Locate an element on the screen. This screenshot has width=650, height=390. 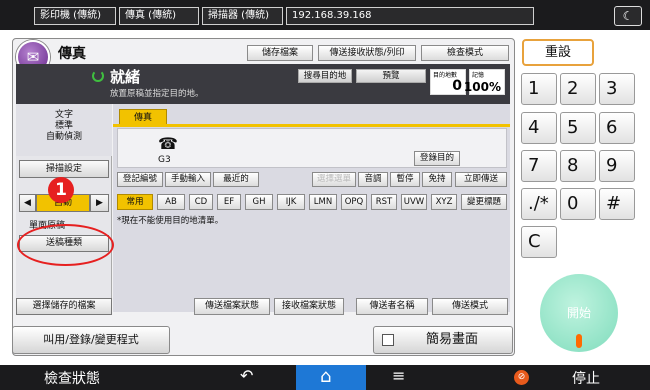
stop-button: 停止 is located at coordinates (586, 378).